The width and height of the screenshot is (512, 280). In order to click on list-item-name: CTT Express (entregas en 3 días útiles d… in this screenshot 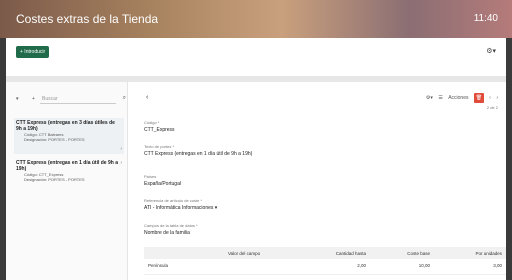, I will do `click(65, 126)`.